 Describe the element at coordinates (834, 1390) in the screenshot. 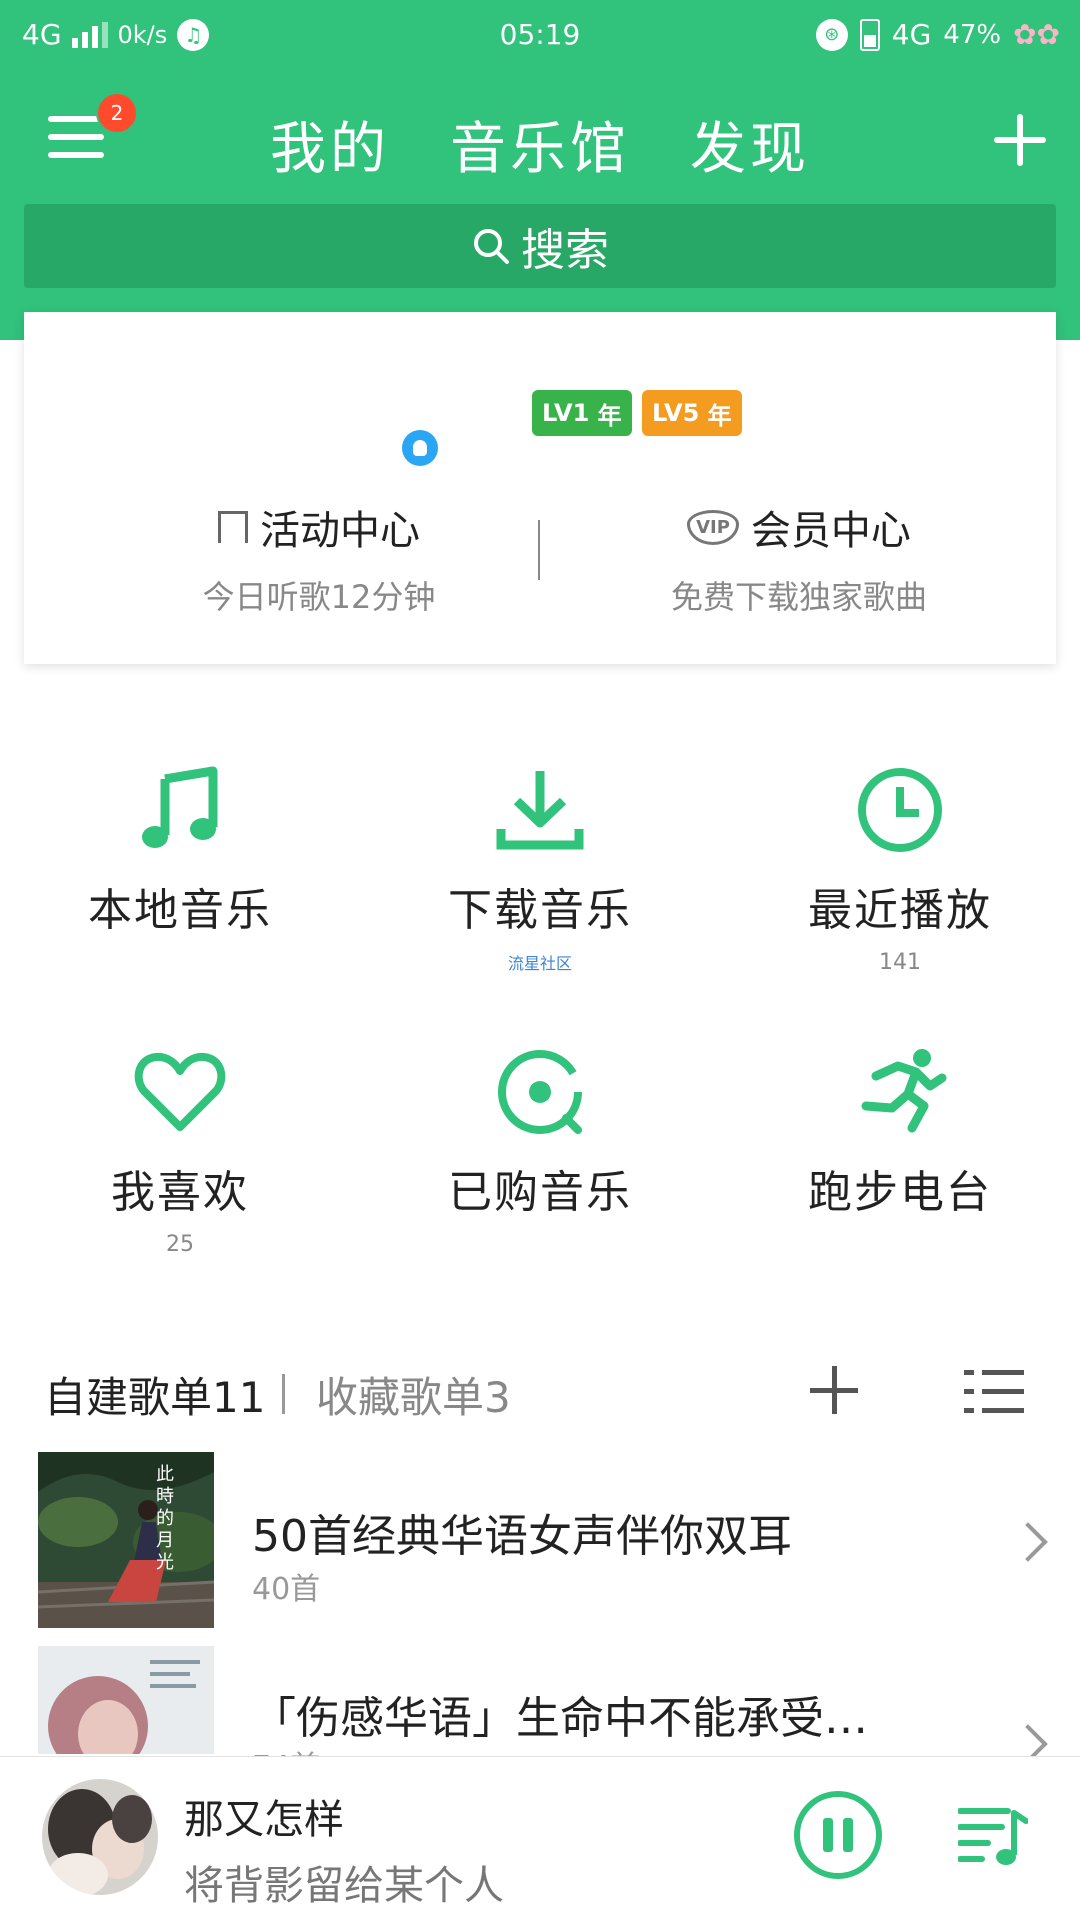

I see `add-playlist-icon` at that location.